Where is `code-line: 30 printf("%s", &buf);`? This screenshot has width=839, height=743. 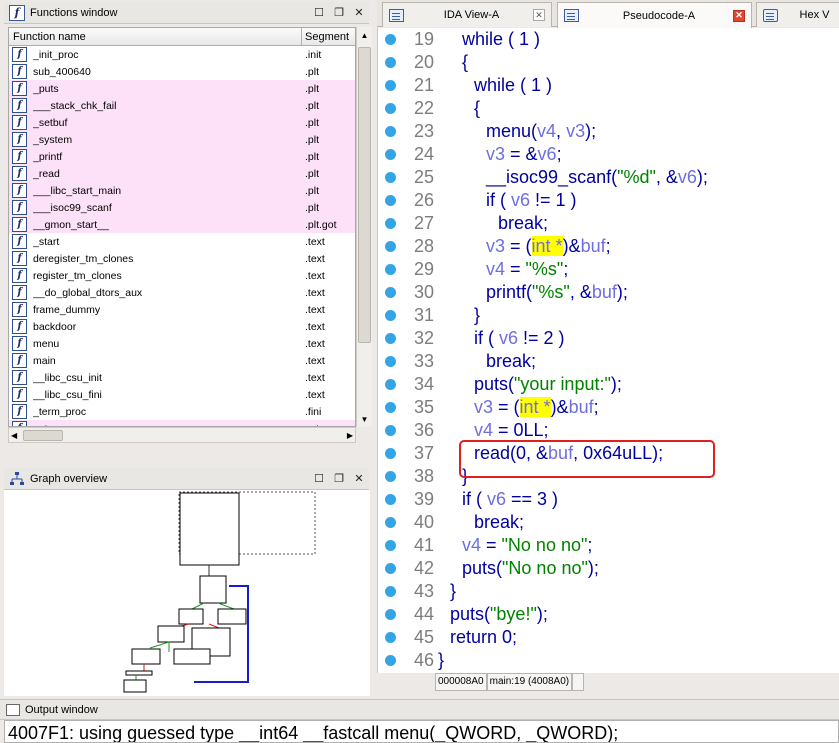
code-line: 30 printf("%s", &buf); is located at coordinates (608, 292).